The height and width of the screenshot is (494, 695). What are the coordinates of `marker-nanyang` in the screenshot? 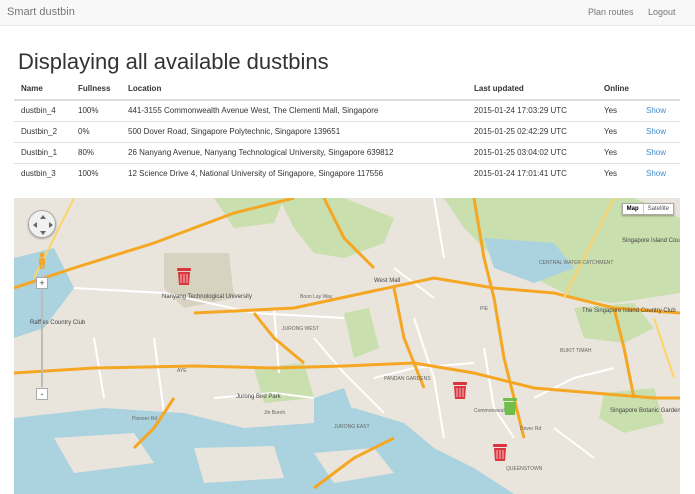 It's located at (184, 276).